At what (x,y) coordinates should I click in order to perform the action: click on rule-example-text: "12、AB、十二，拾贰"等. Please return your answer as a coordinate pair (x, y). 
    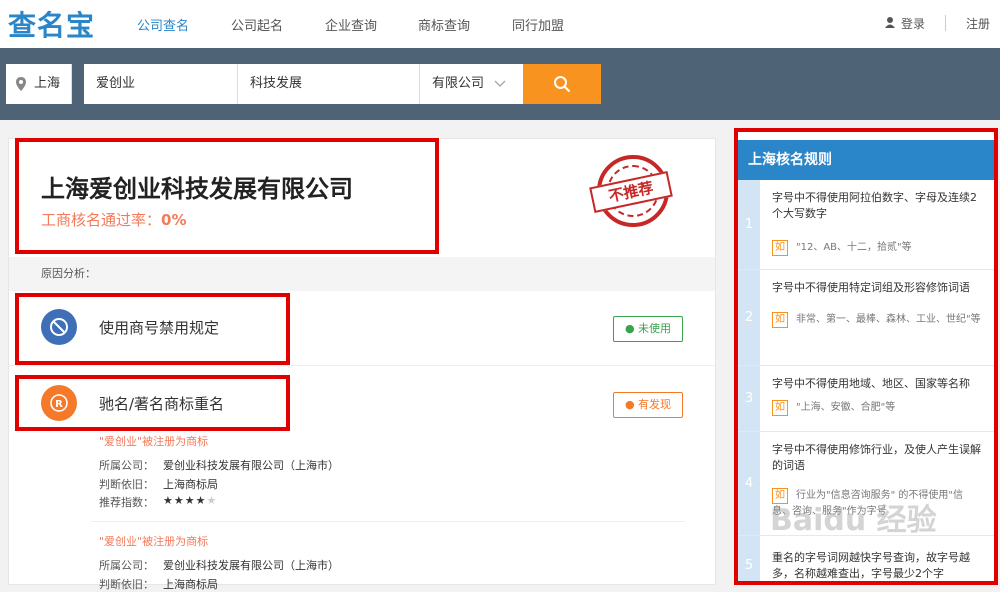
    Looking at the image, I should click on (854, 247).